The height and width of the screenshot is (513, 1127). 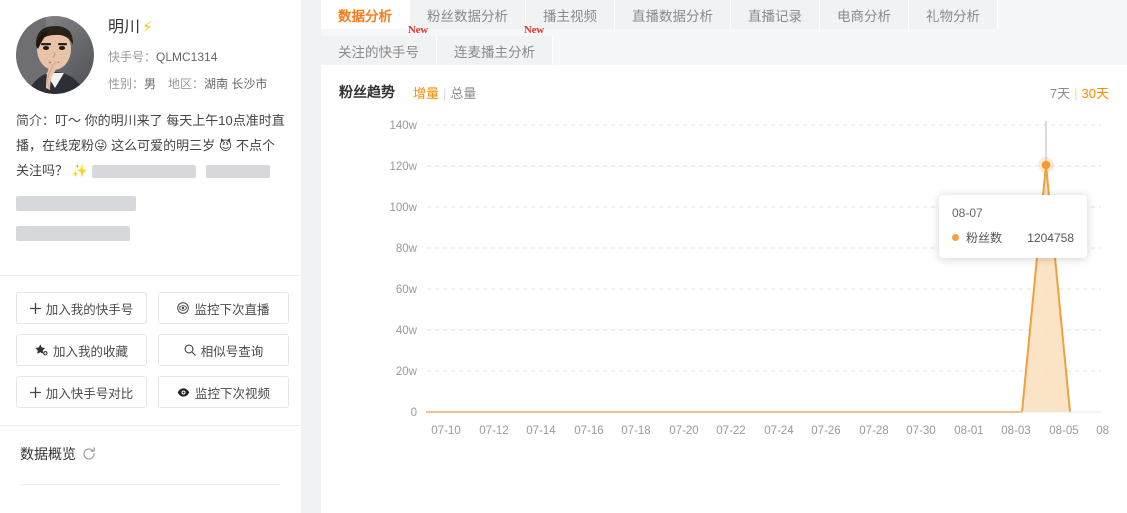 I want to click on tab-live-records: 直播记录 New, so click(x=775, y=14).